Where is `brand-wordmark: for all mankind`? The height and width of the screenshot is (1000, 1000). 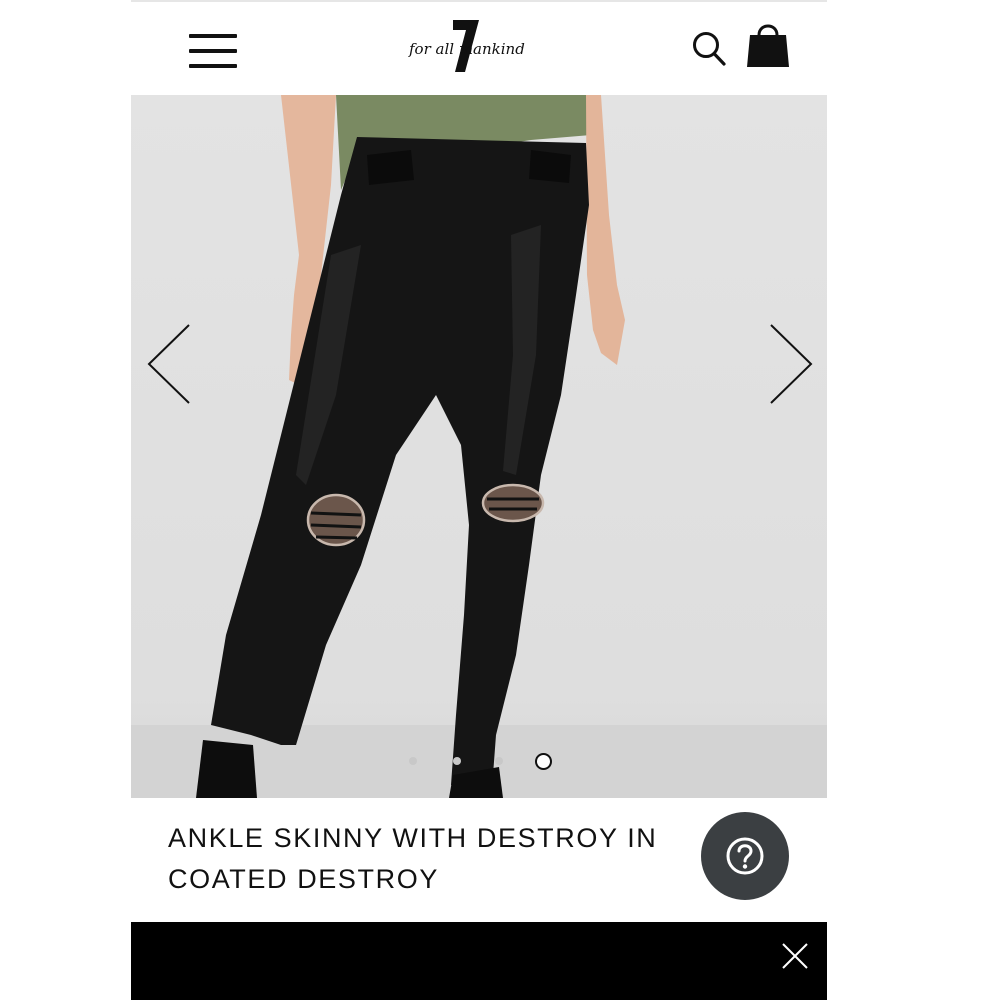 brand-wordmark: for all mankind is located at coordinates (466, 49).